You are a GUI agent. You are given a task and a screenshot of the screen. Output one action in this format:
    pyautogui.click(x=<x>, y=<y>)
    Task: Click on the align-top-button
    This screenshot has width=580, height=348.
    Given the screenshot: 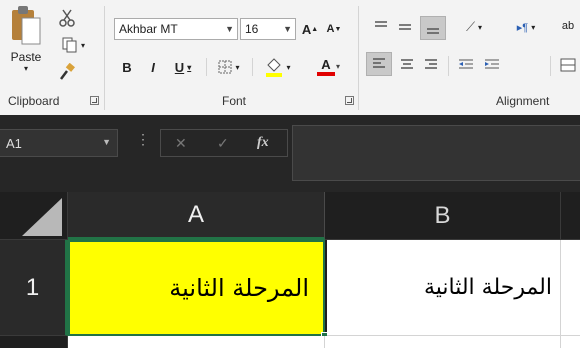 What is the action you would take?
    pyautogui.click(x=381, y=27)
    